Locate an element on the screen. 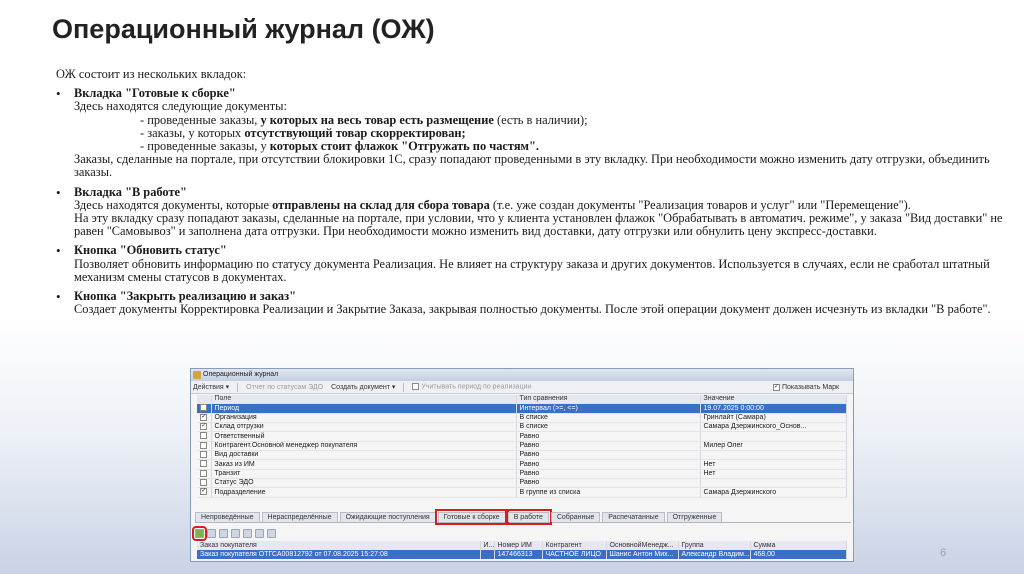 This screenshot has width=1024, height=574. table-cell: 147466313 is located at coordinates (518, 554).